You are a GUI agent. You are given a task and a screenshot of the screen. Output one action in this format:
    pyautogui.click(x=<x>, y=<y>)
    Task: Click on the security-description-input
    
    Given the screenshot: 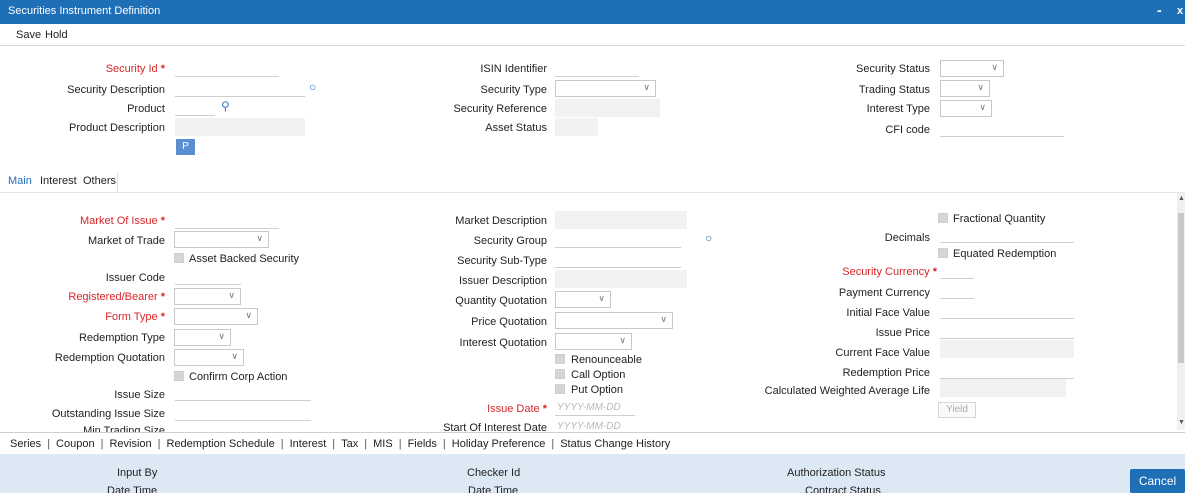 What is the action you would take?
    pyautogui.click(x=240, y=89)
    